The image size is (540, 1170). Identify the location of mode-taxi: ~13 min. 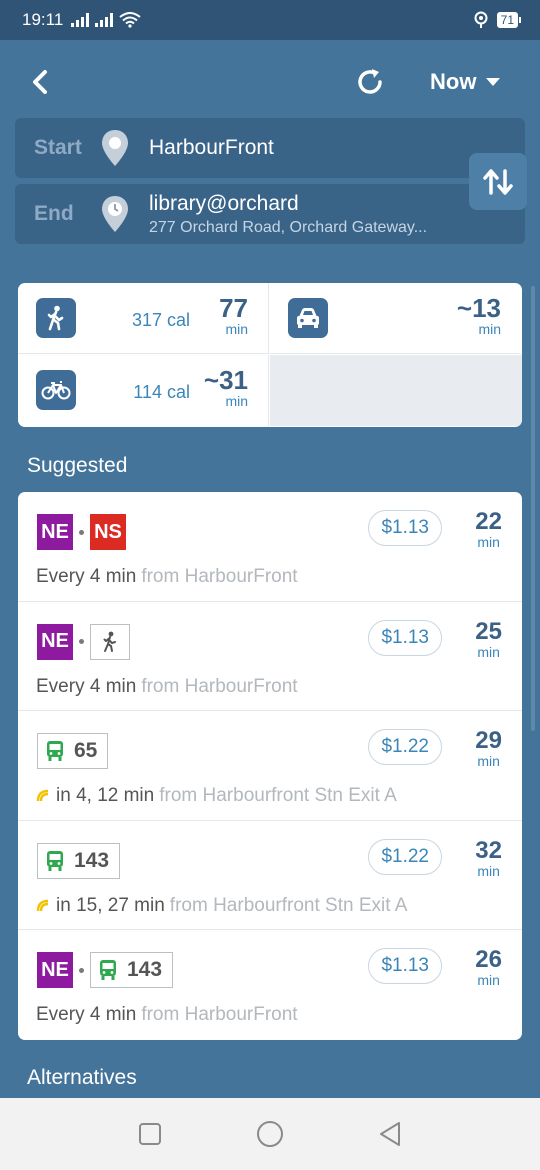
(395, 318).